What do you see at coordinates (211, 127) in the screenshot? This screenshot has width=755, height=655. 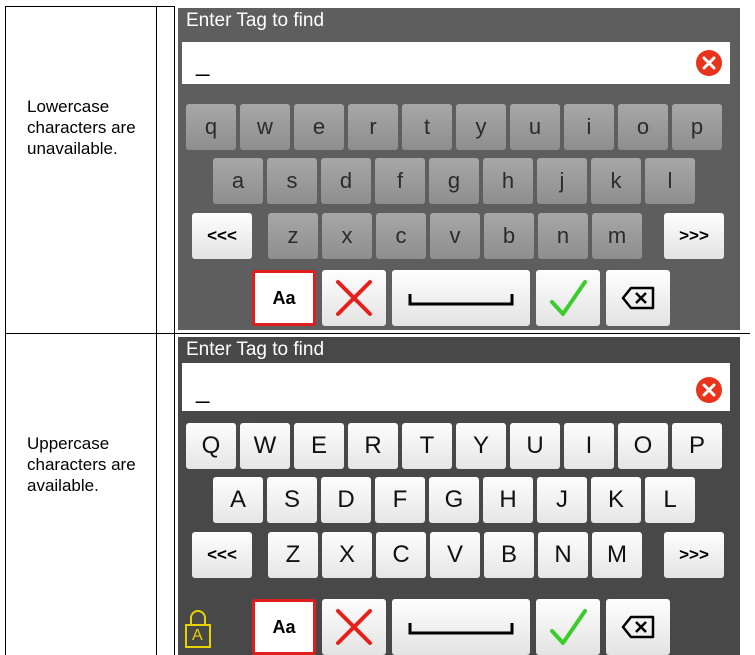 I see `key: q` at bounding box center [211, 127].